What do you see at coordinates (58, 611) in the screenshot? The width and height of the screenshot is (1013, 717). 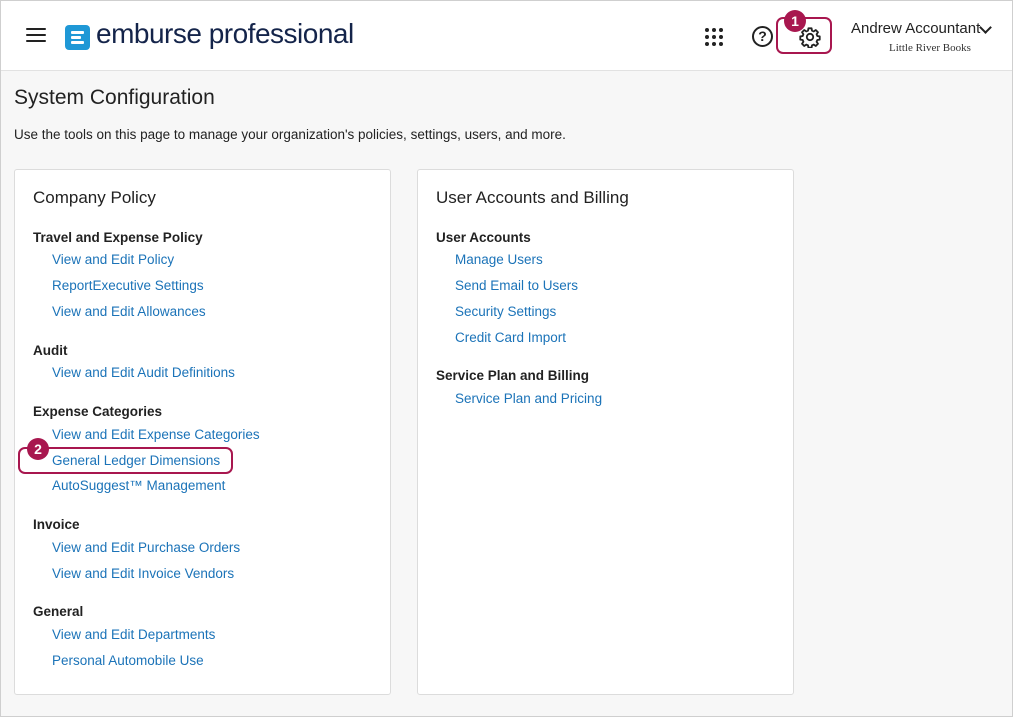 I see `section-general: General` at bounding box center [58, 611].